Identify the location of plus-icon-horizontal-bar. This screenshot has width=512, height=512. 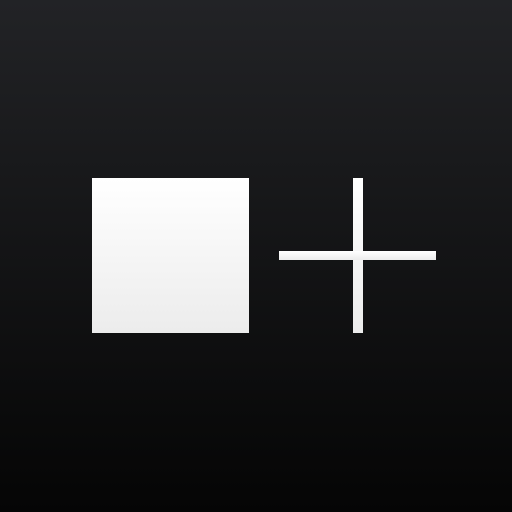
(357, 255).